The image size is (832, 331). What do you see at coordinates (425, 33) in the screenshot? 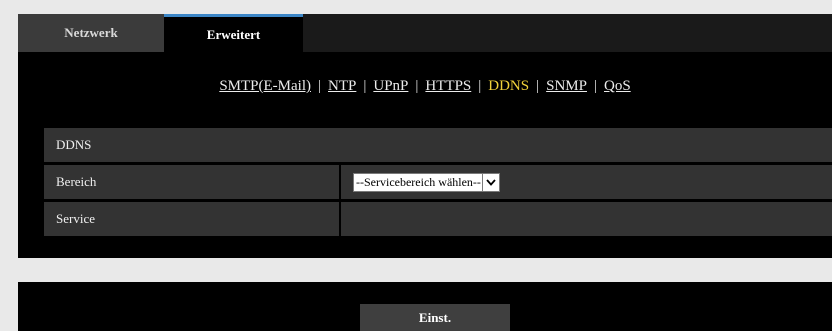
I see `tab-bar: Netzwerk Erweitert` at bounding box center [425, 33].